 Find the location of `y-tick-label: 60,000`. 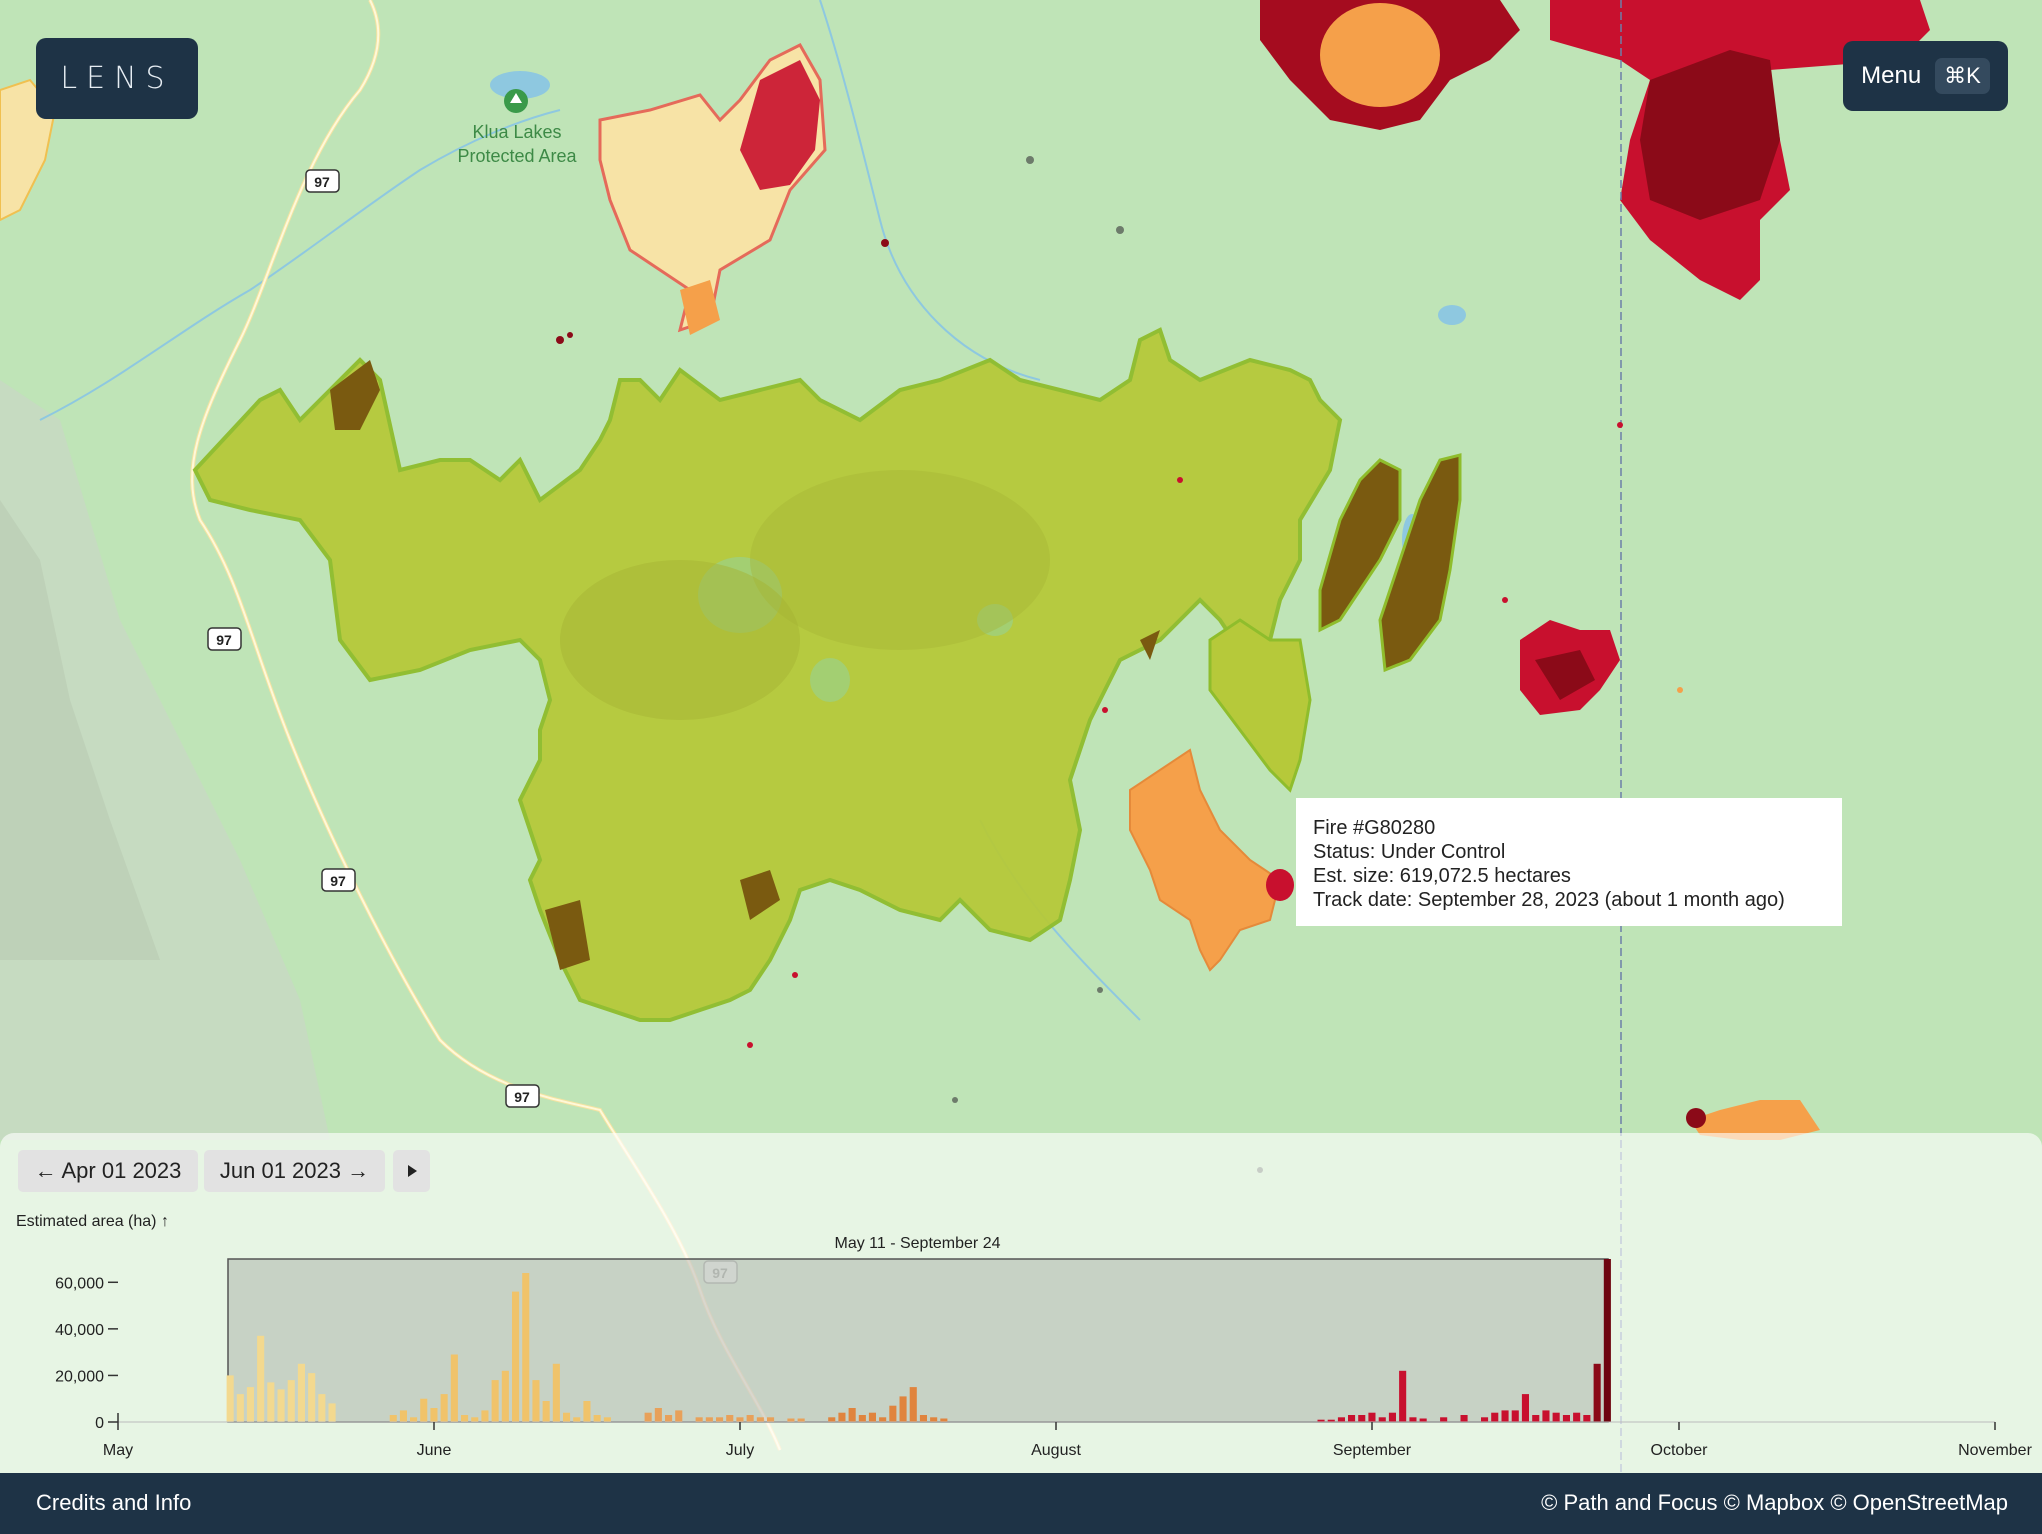

y-tick-label: 60,000 is located at coordinates (79, 1283).